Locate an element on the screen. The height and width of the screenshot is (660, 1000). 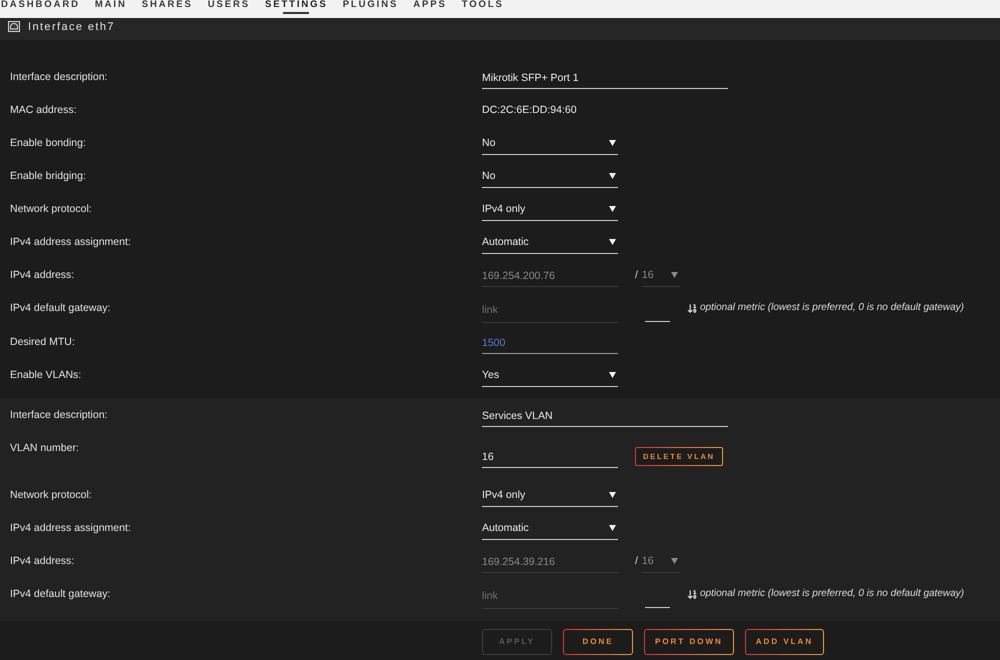
text-input: Services VLAN is located at coordinates (605, 416).